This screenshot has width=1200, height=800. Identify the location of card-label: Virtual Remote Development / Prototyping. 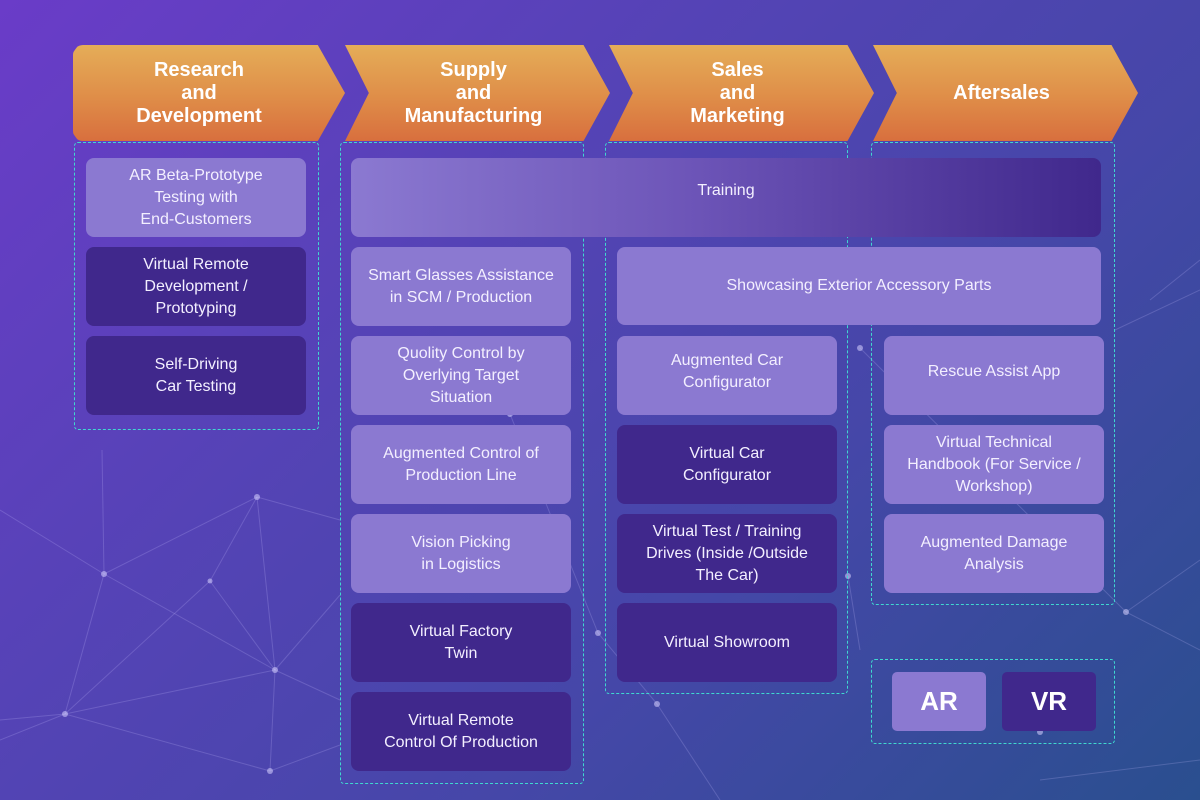
(196, 286).